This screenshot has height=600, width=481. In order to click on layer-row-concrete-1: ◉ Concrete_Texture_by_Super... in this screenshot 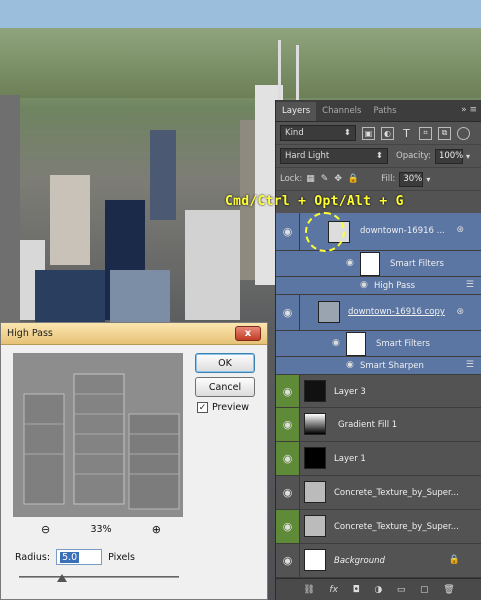, I will do `click(378, 493)`.